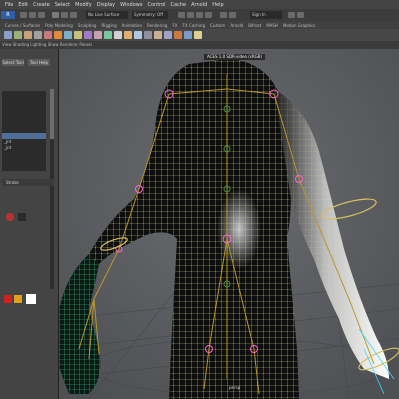 This screenshot has height=399, width=399. What do you see at coordinates (236, 25) in the screenshot?
I see `tab-arnold: Arnold` at bounding box center [236, 25].